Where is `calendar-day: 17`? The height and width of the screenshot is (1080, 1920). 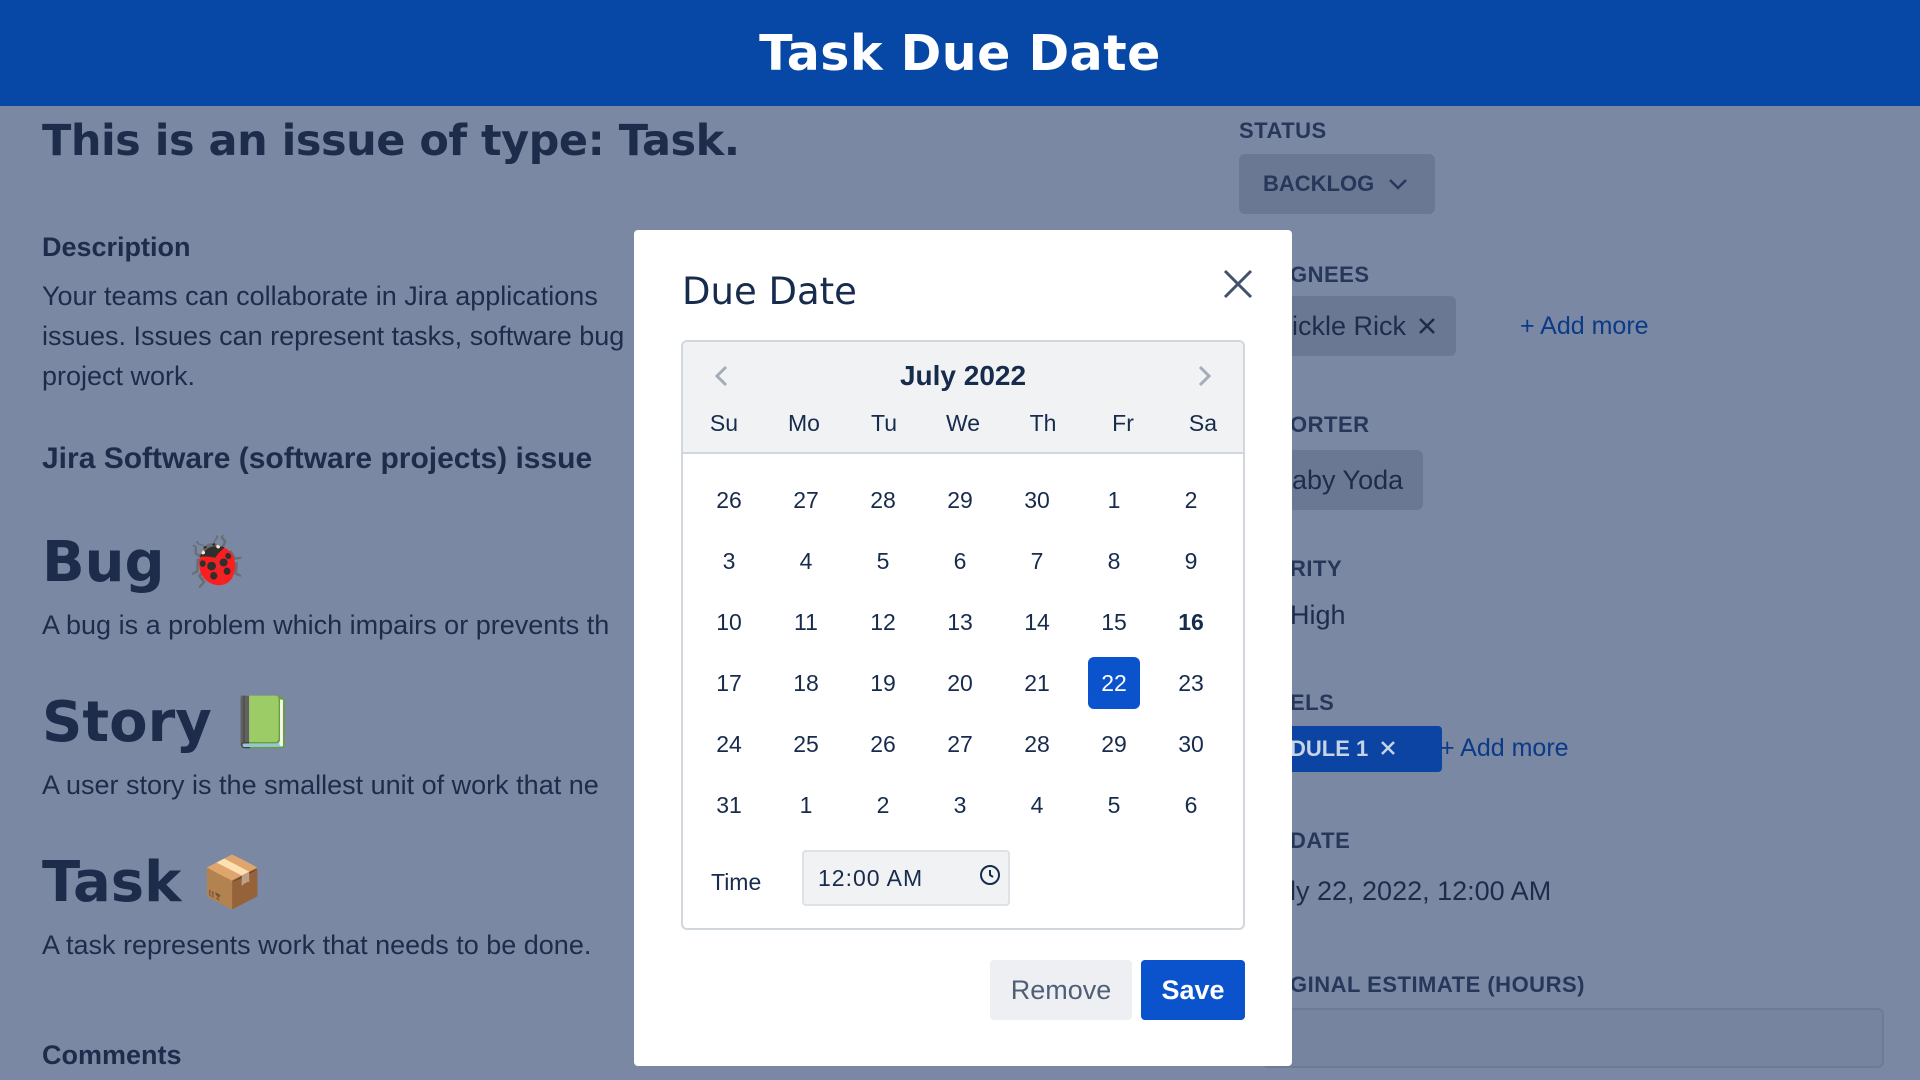
calendar-day: 17 is located at coordinates (729, 683).